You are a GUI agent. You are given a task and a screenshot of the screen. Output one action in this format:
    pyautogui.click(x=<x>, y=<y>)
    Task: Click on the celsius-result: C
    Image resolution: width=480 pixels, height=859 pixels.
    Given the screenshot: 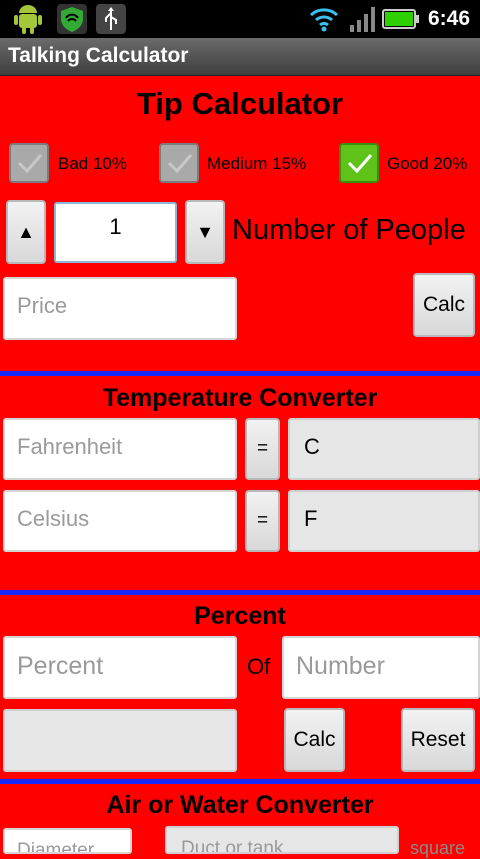 What is the action you would take?
    pyautogui.click(x=384, y=449)
    